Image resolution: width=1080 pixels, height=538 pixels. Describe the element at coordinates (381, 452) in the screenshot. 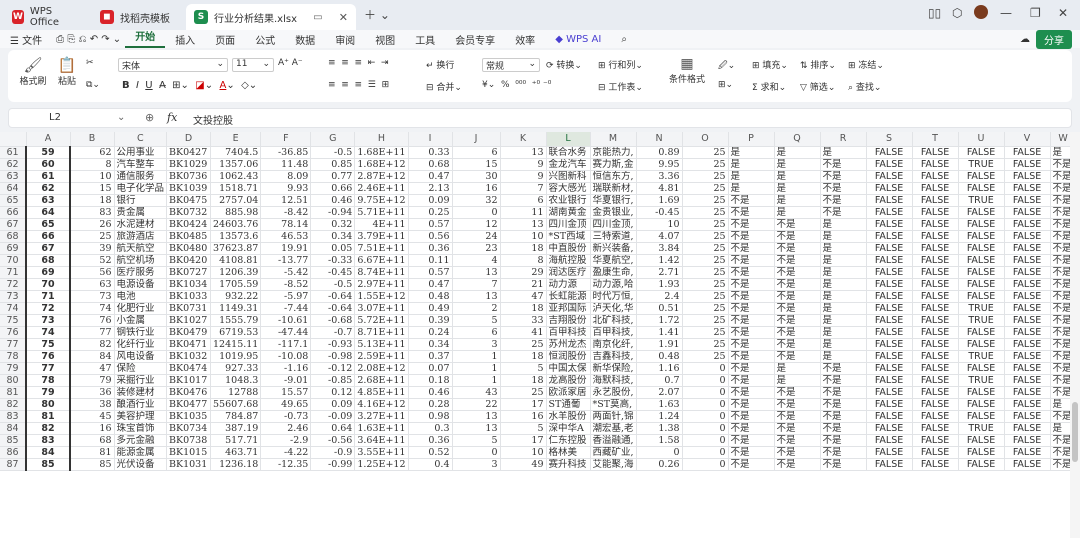

I see `cell: 3.55E+11` at that location.